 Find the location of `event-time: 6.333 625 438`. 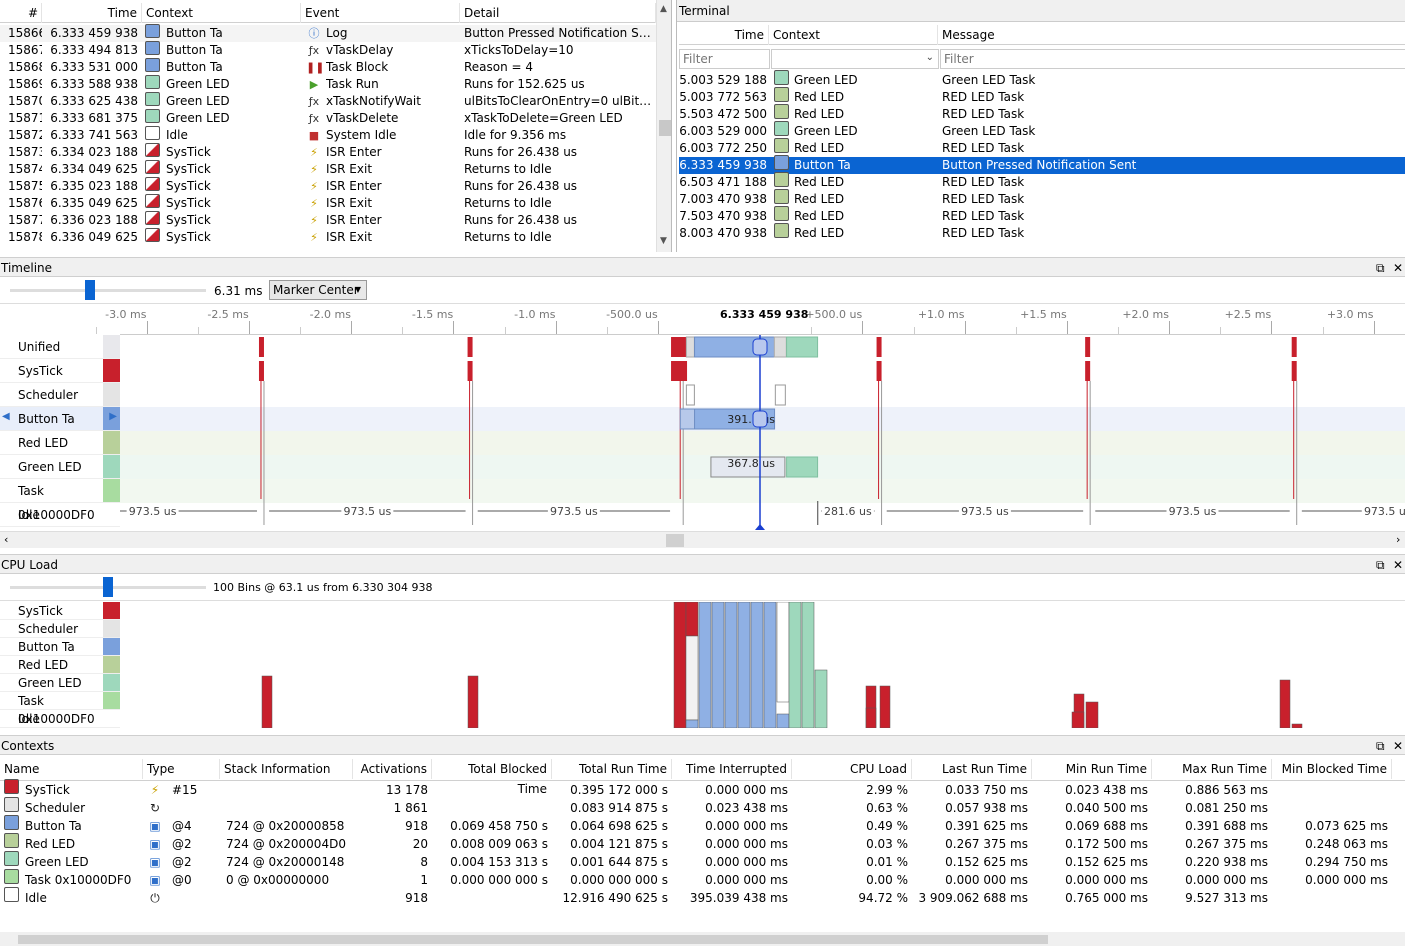

event-time: 6.333 625 438 is located at coordinates (94, 101).